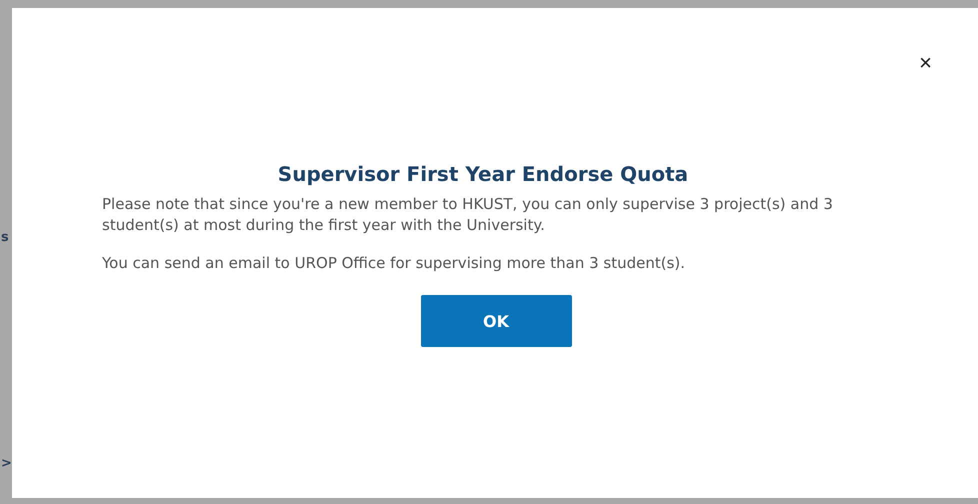 Image resolution: width=978 pixels, height=504 pixels. Describe the element at coordinates (394, 263) in the screenshot. I see `dialog-message: You can send an email to UROP Office for supervising more than 3 student(s).` at that location.